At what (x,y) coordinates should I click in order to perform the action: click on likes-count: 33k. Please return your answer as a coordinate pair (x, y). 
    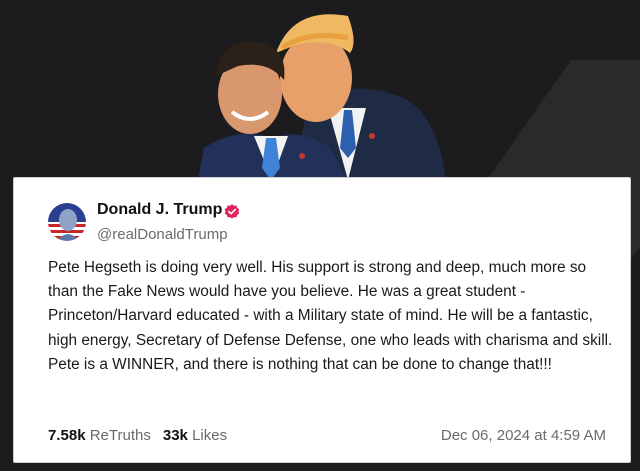
    Looking at the image, I should click on (175, 435).